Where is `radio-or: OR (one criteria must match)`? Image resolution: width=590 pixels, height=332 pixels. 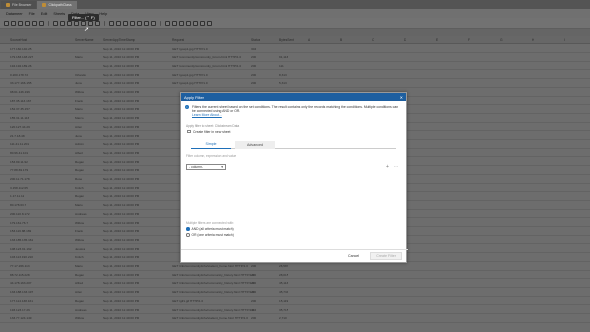 radio-or: OR (one criteria must match) is located at coordinates (210, 235).